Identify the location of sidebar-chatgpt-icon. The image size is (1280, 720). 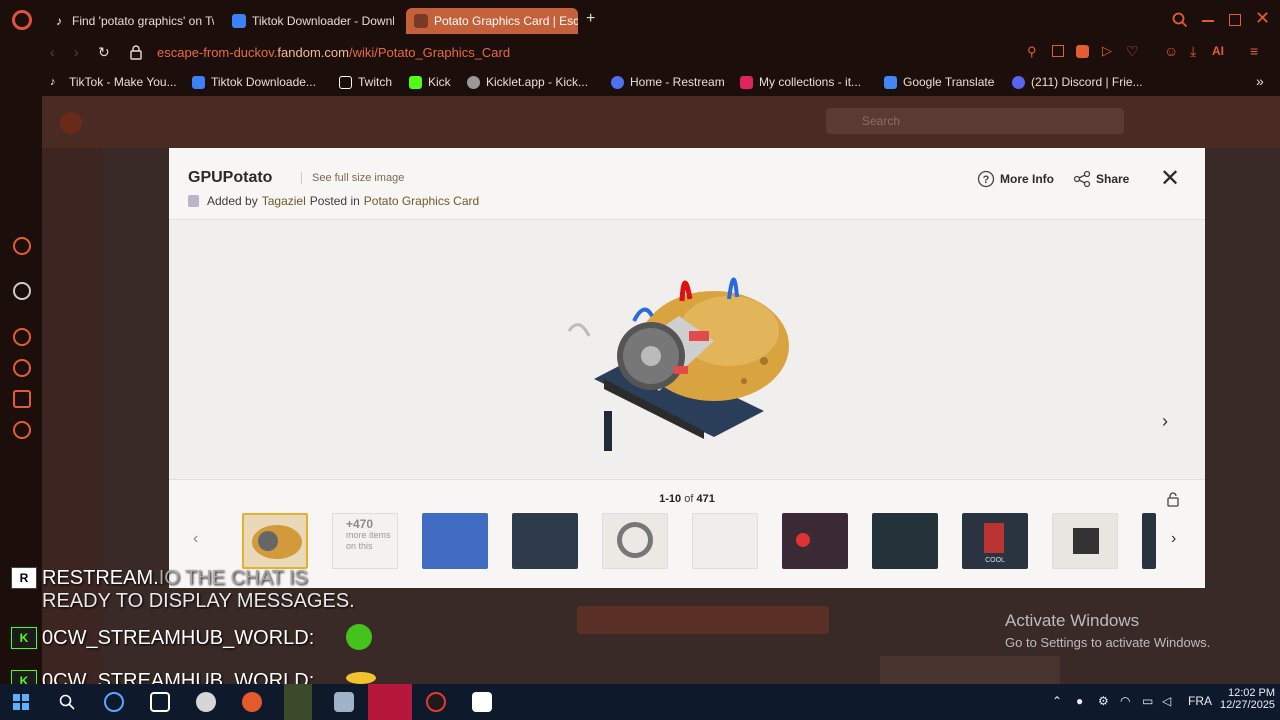
(22, 291).